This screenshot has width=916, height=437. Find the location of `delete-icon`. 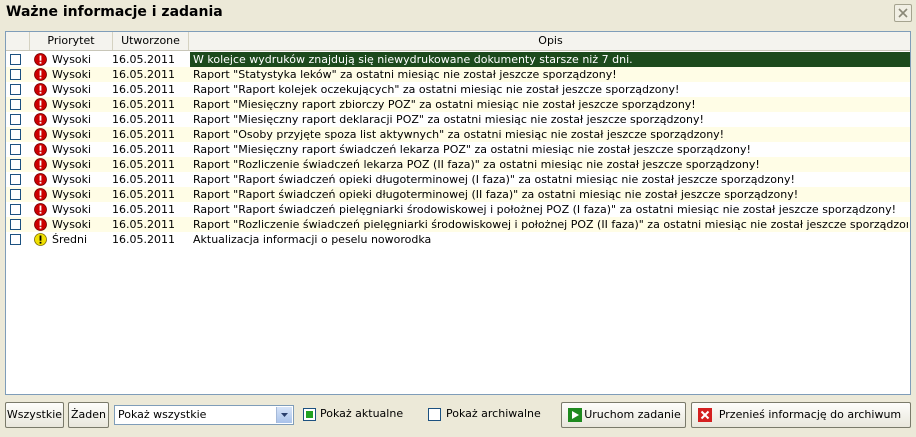

delete-icon is located at coordinates (705, 415).